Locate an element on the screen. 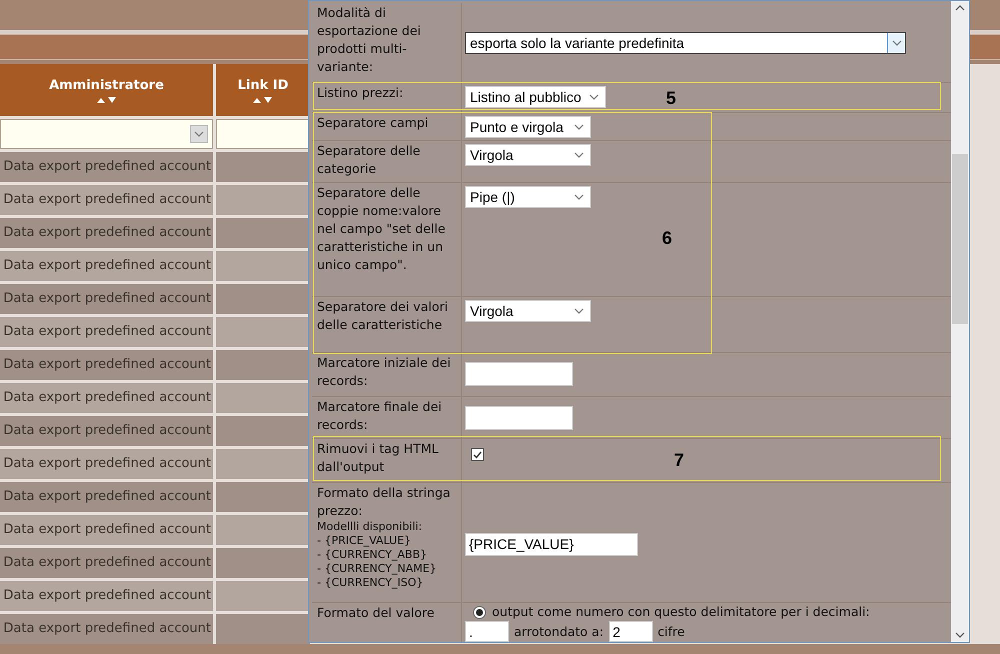 The image size is (1000, 654). field-label: Rimuovi i tag HTML dall'output is located at coordinates (378, 458).